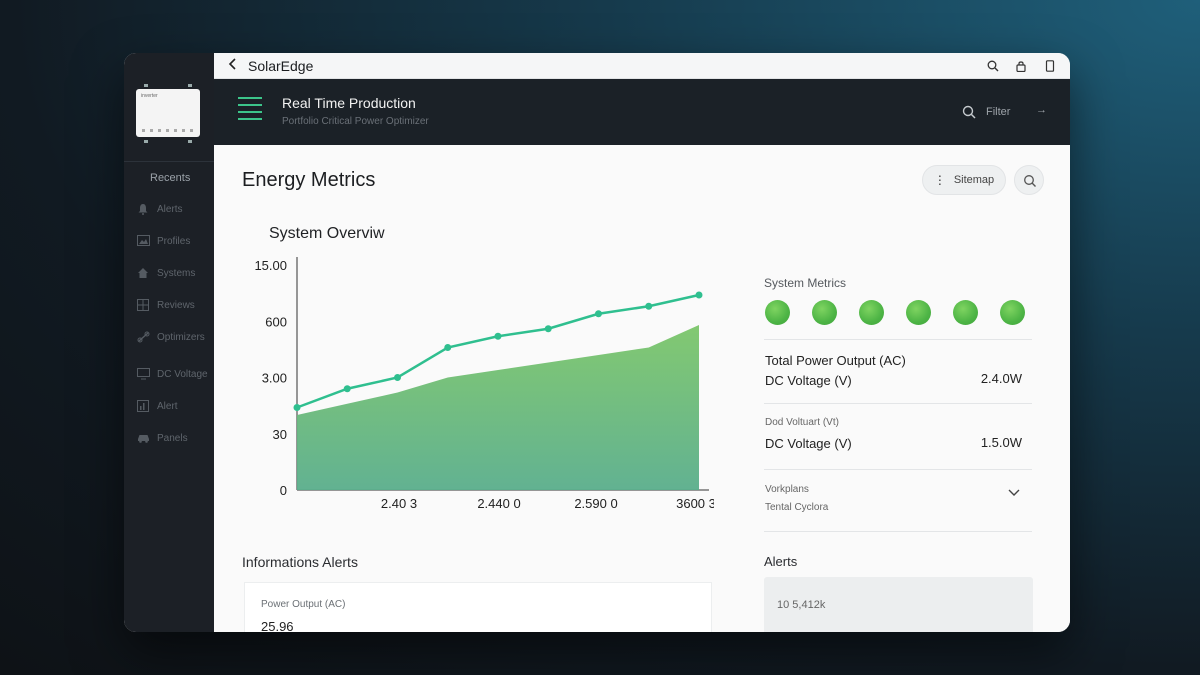  Describe the element at coordinates (143, 374) in the screenshot. I see `monitor-icon` at that location.